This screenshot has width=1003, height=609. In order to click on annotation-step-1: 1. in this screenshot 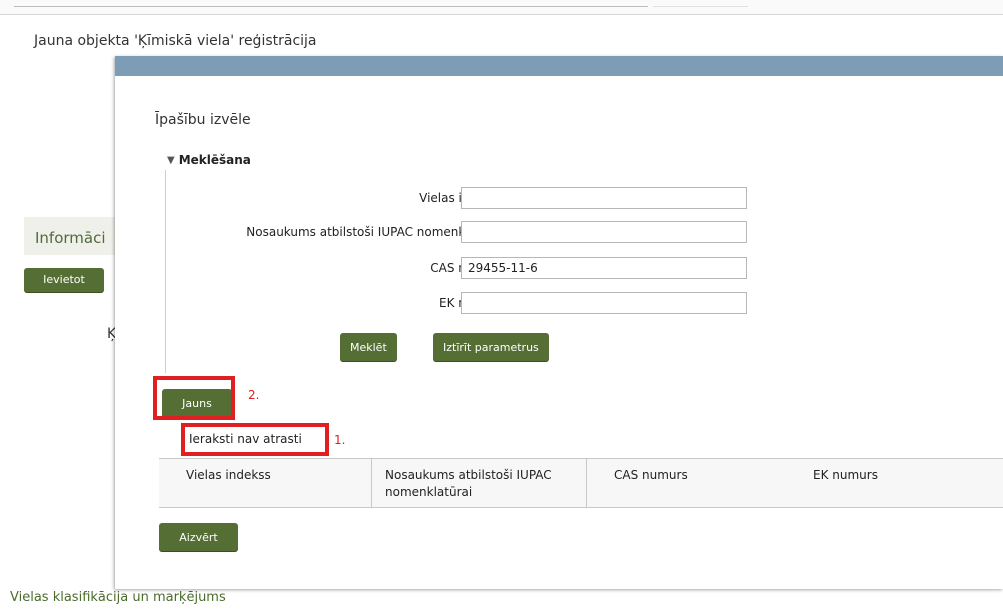, I will do `click(340, 440)`.